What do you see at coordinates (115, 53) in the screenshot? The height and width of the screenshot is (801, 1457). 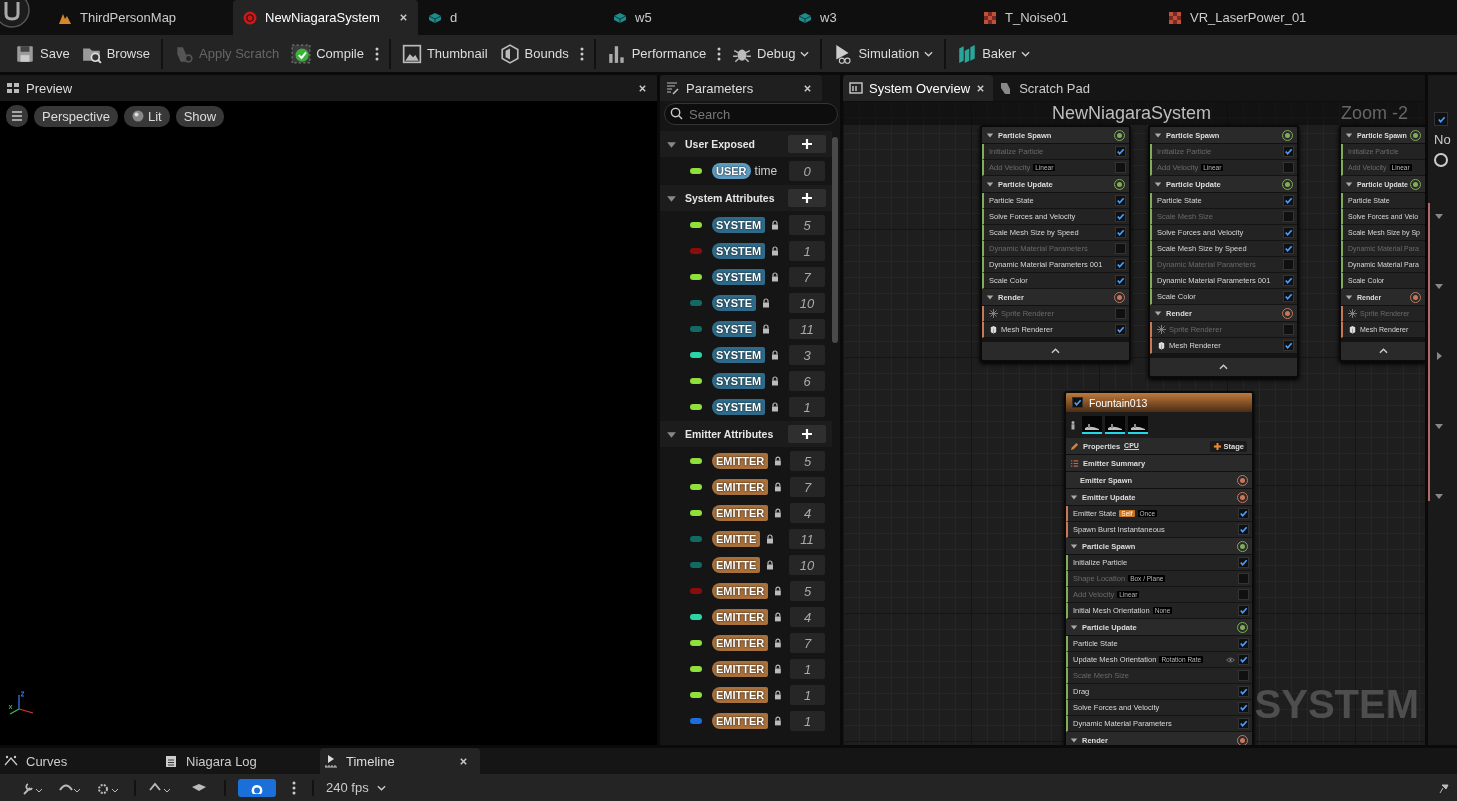 I see `toolbar-button: Browse` at bounding box center [115, 53].